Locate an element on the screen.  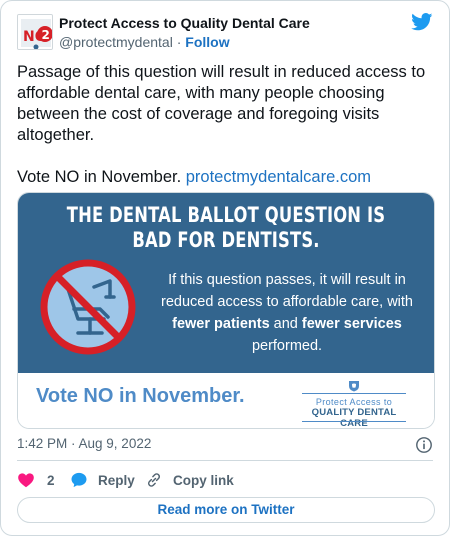
tooth-shield-icon is located at coordinates (354, 386).